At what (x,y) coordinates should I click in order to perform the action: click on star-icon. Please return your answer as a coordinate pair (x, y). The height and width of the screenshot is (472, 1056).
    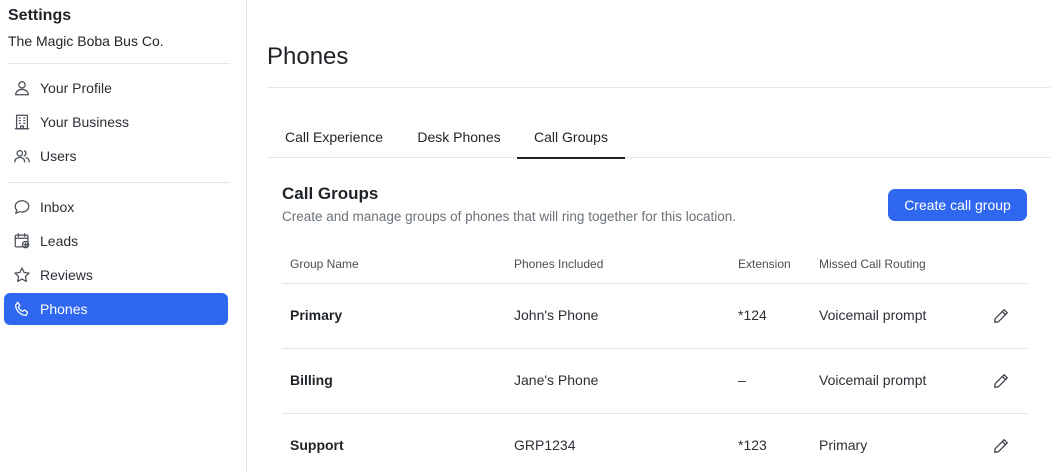
    Looking at the image, I should click on (22, 275).